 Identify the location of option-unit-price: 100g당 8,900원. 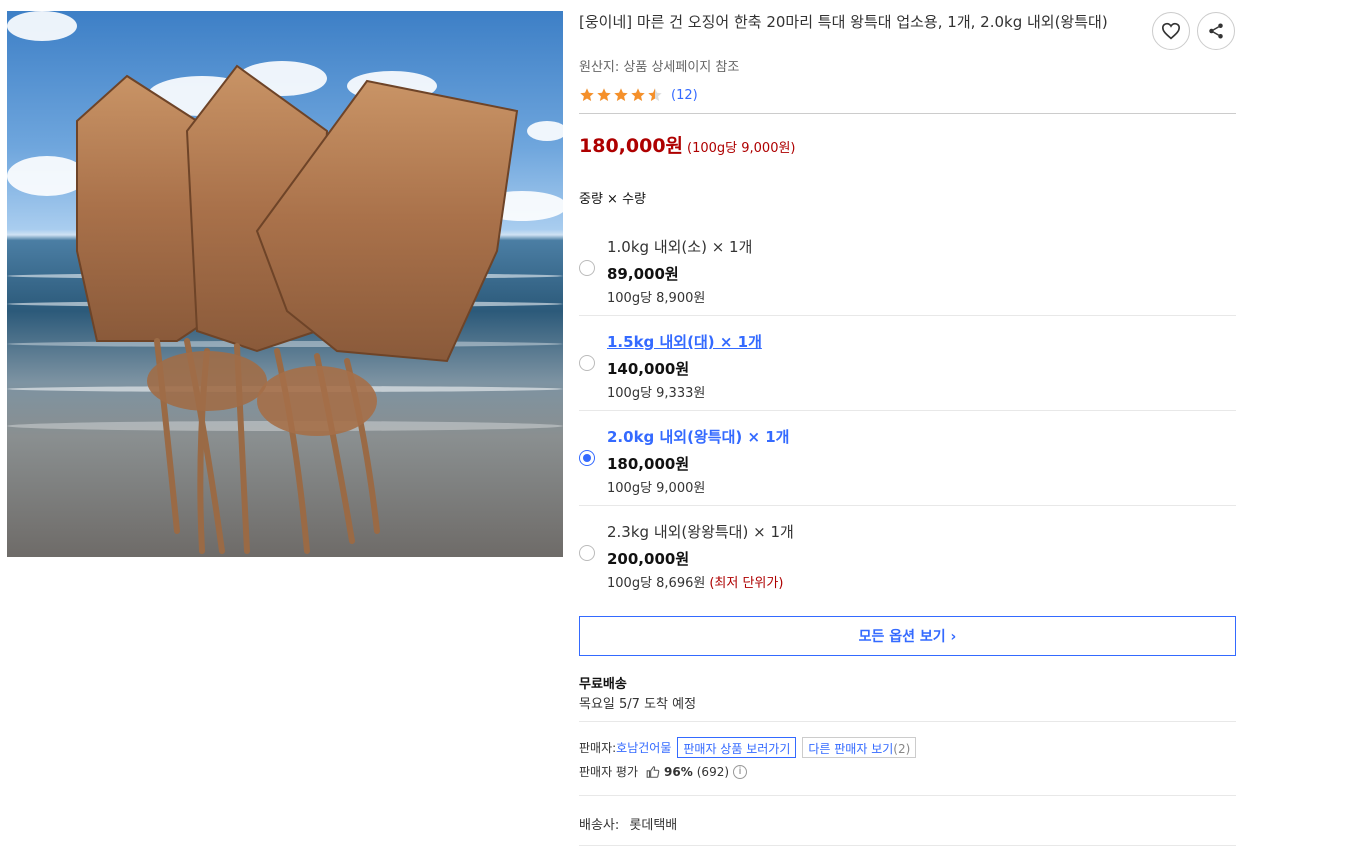
(656, 298).